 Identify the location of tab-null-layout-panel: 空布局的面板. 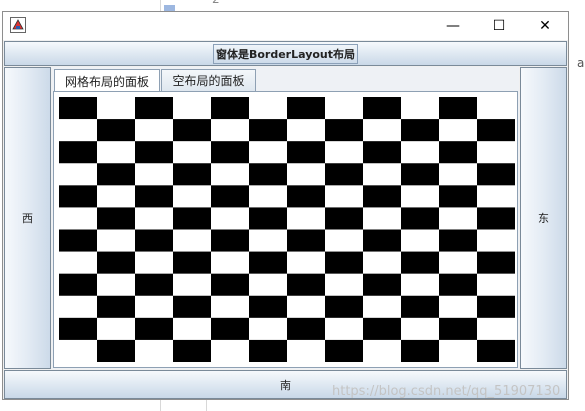
(208, 80).